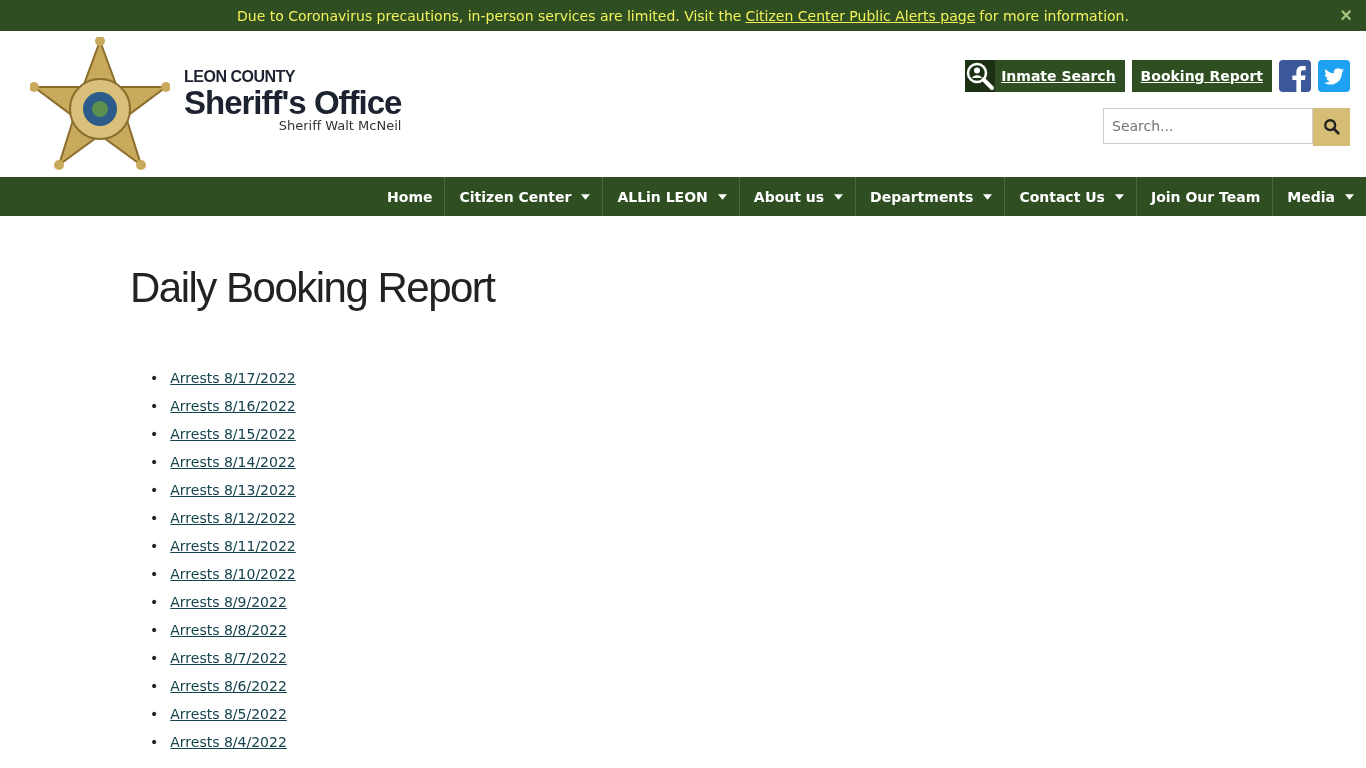  I want to click on report-link: Arrests 8/7/2022, so click(228, 658).